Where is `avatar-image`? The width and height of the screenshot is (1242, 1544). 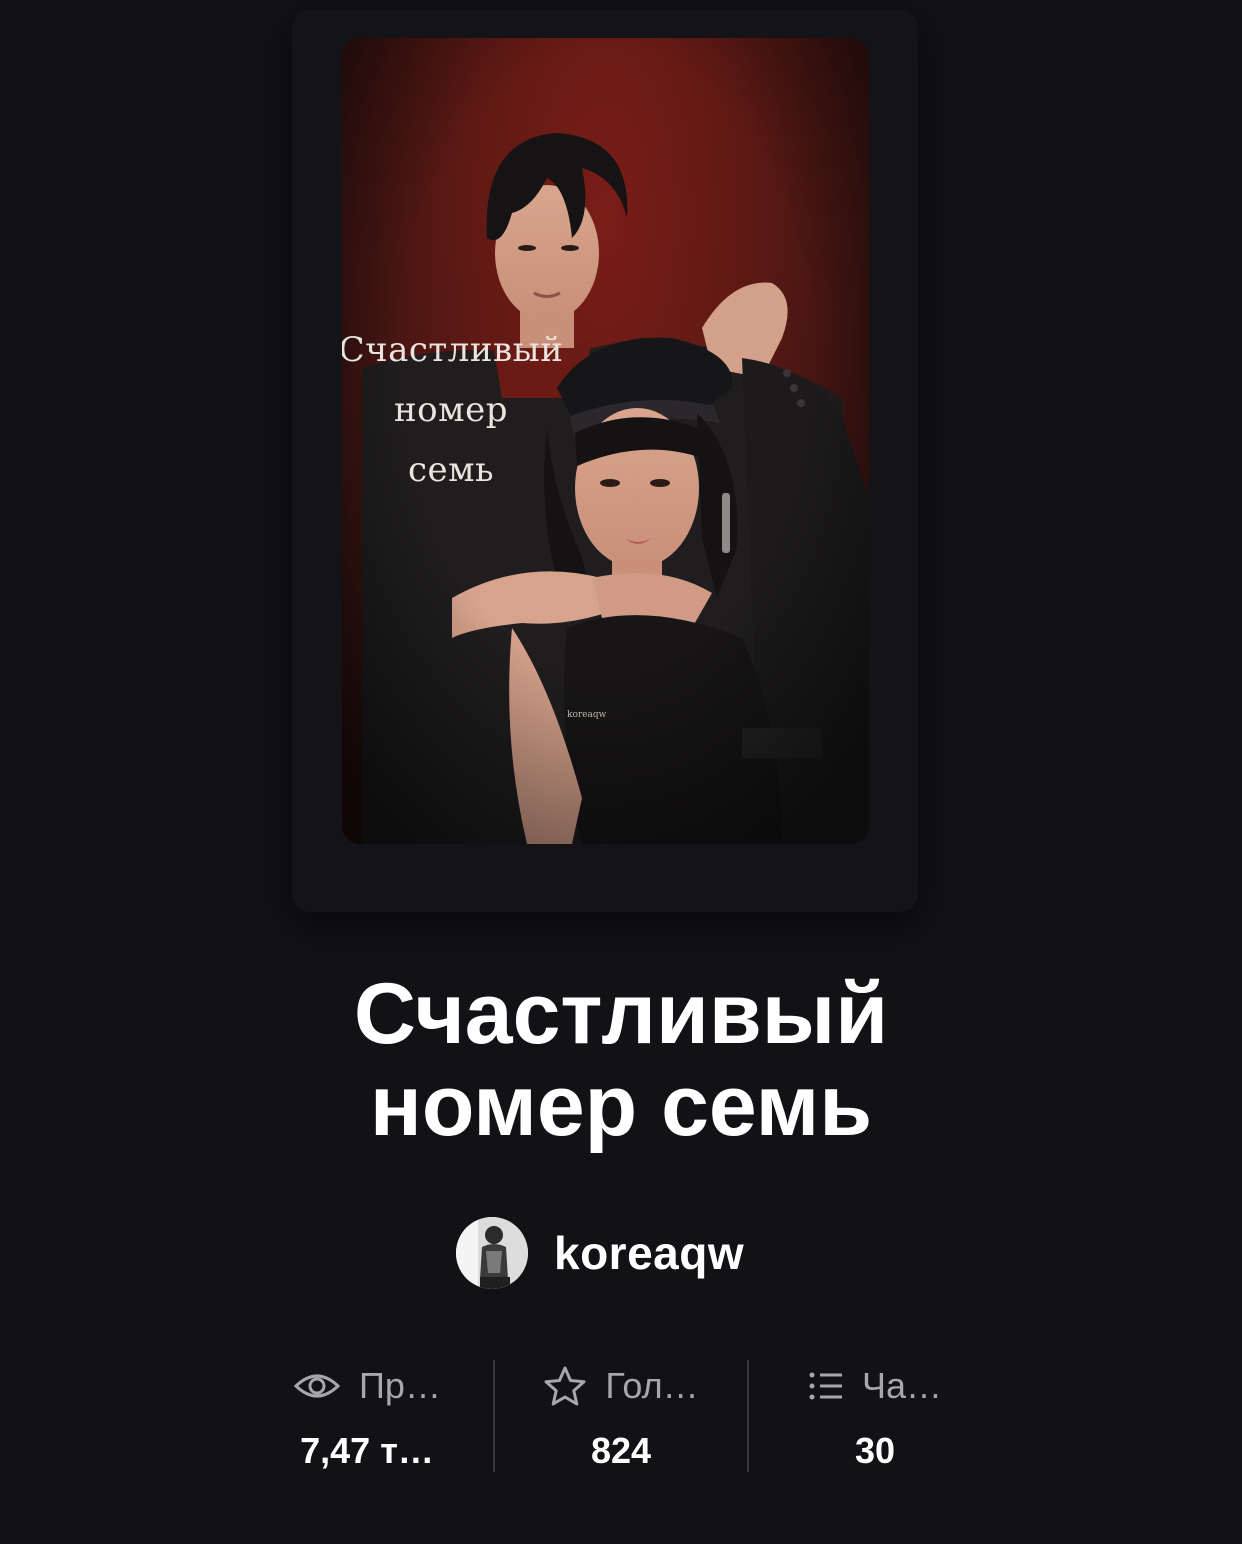
avatar-image is located at coordinates (492, 1253).